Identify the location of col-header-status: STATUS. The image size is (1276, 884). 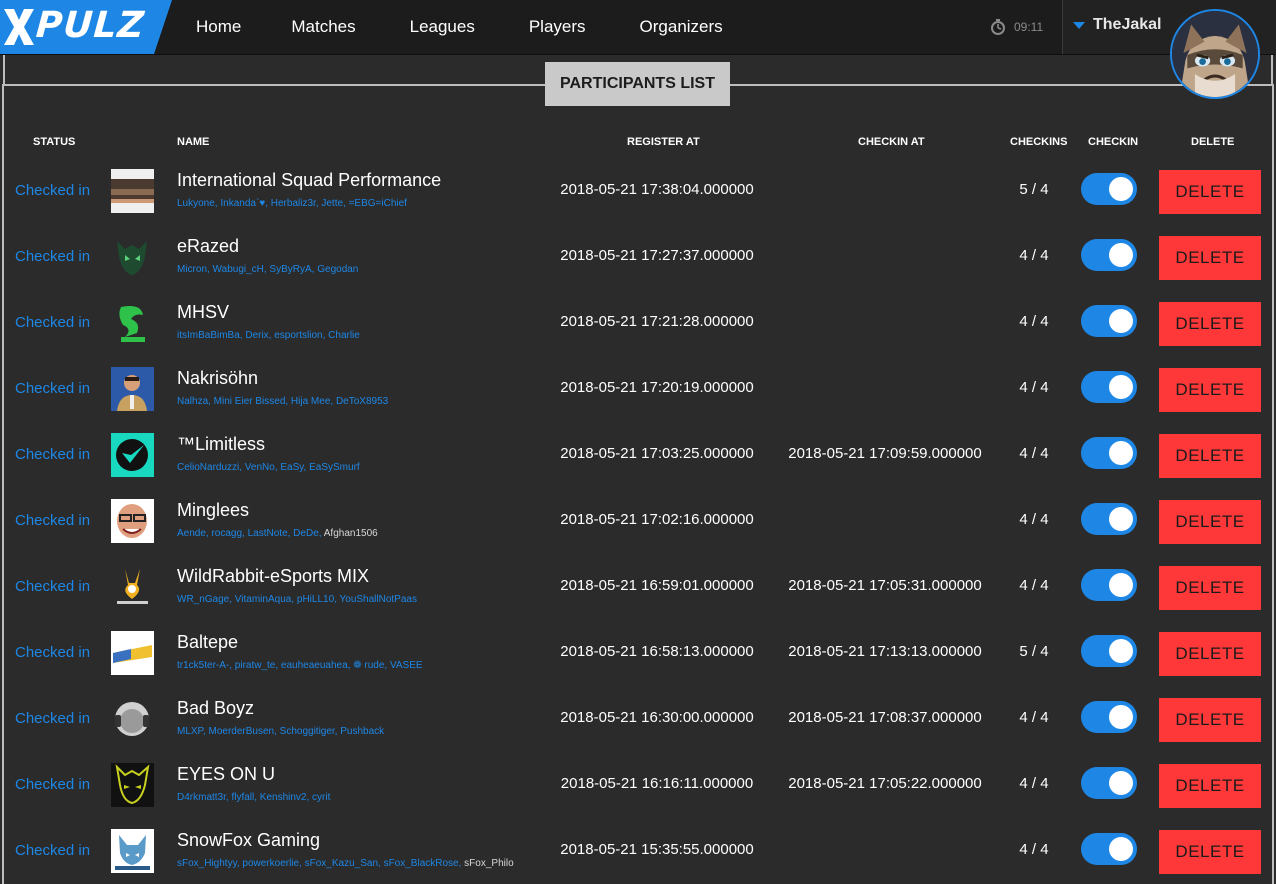
(54, 142).